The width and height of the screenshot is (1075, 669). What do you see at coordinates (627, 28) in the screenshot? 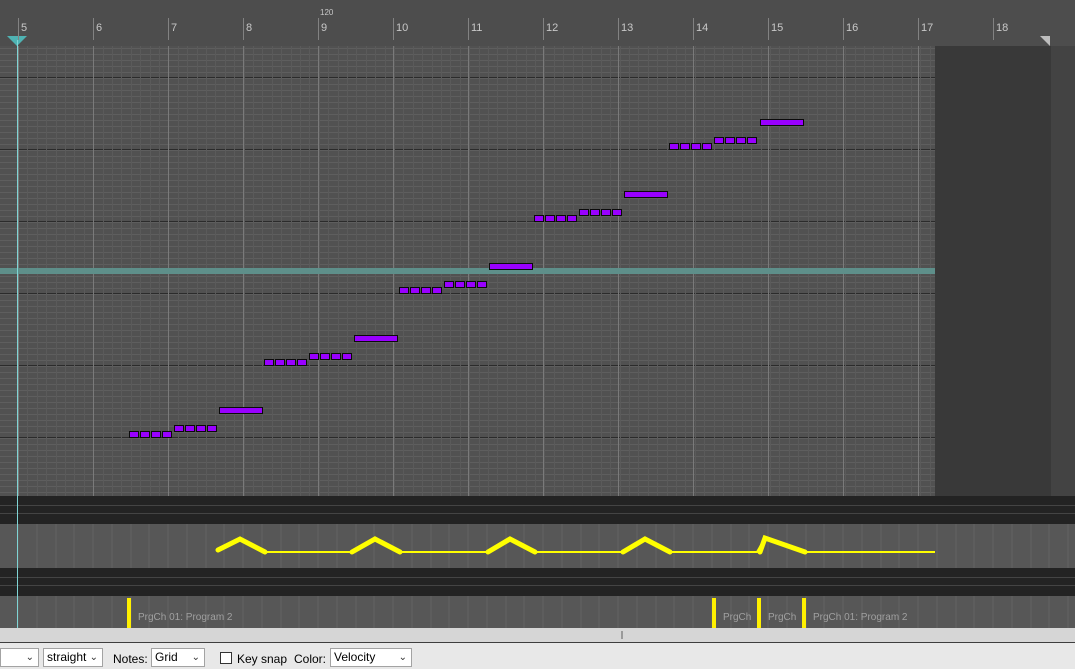
I see `bar-number: 13` at bounding box center [627, 28].